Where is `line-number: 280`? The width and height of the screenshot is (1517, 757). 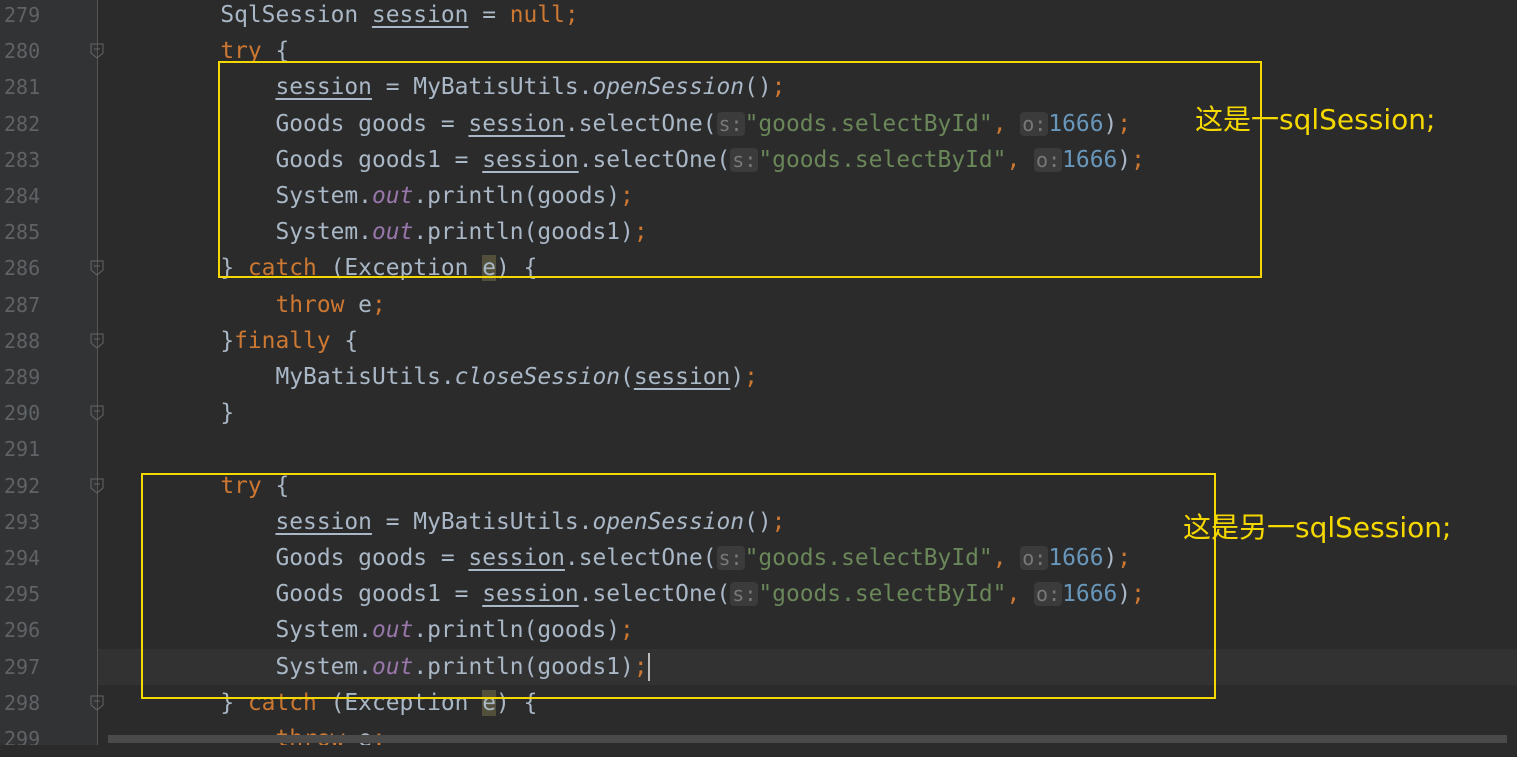
line-number: 280 is located at coordinates (22, 51).